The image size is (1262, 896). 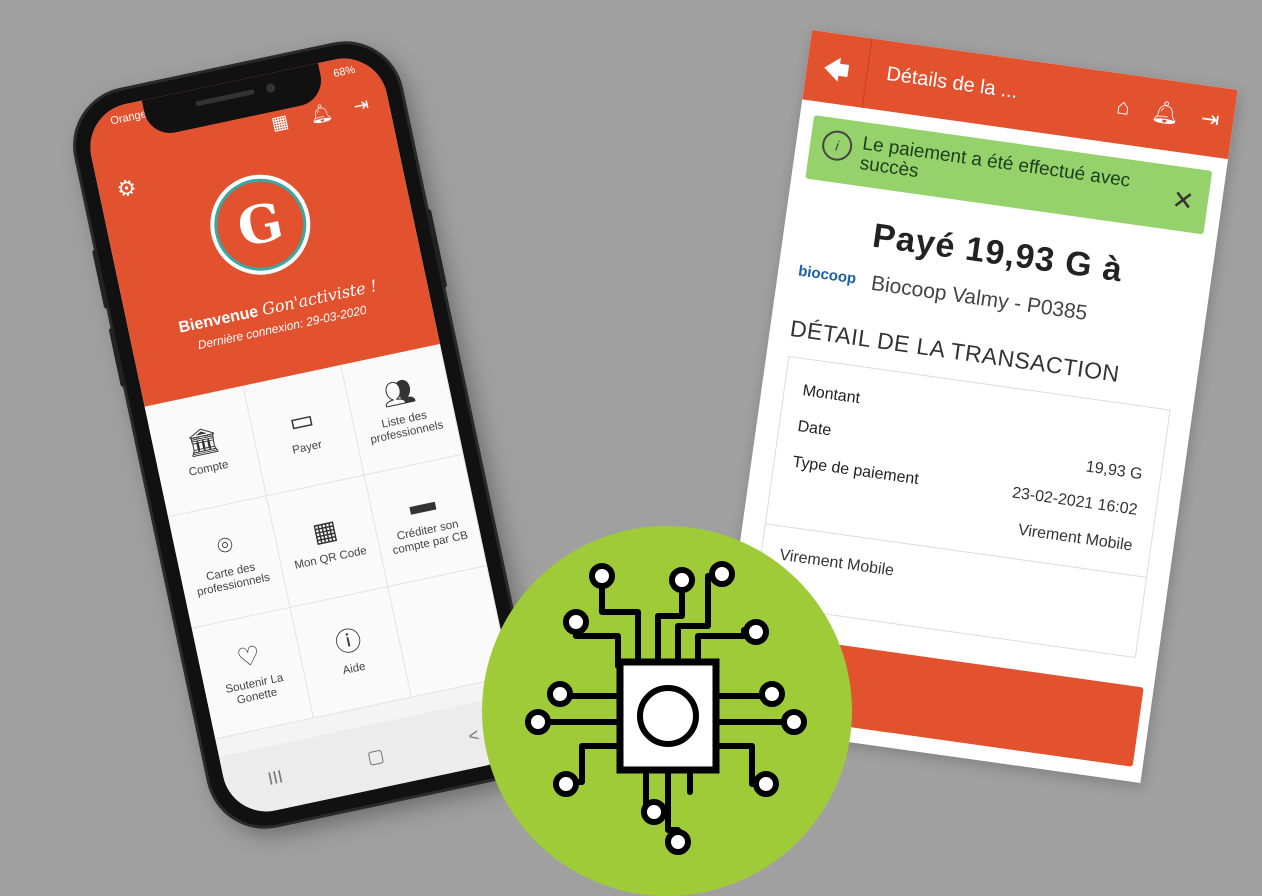 What do you see at coordinates (1123, 107) in the screenshot?
I see `home-icon: ⌂` at bounding box center [1123, 107].